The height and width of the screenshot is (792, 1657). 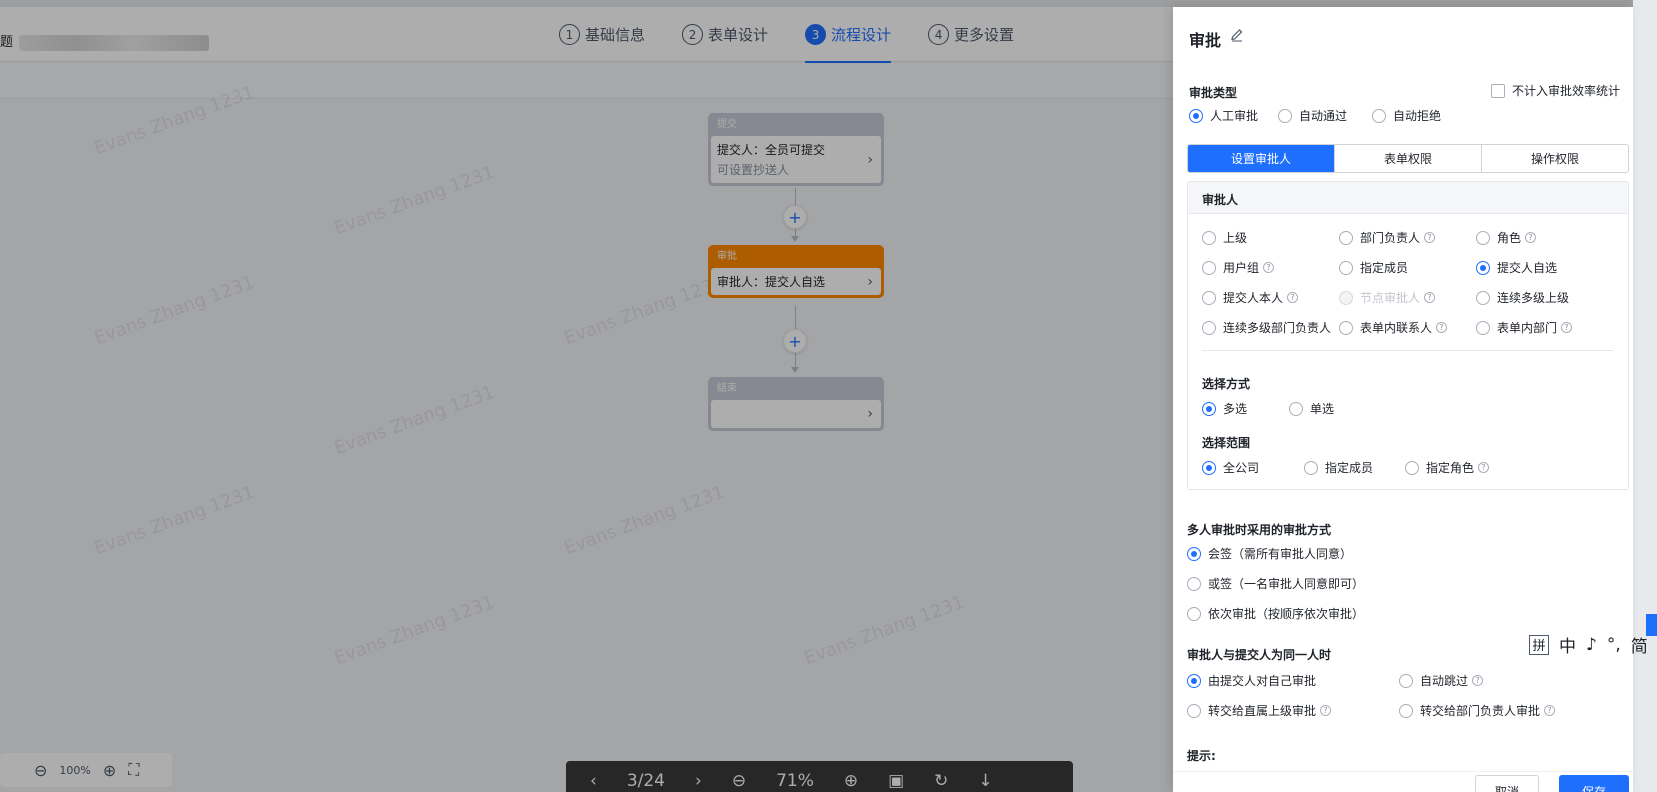 I want to click on approver-option: 表单内部门?, so click(x=1524, y=327).